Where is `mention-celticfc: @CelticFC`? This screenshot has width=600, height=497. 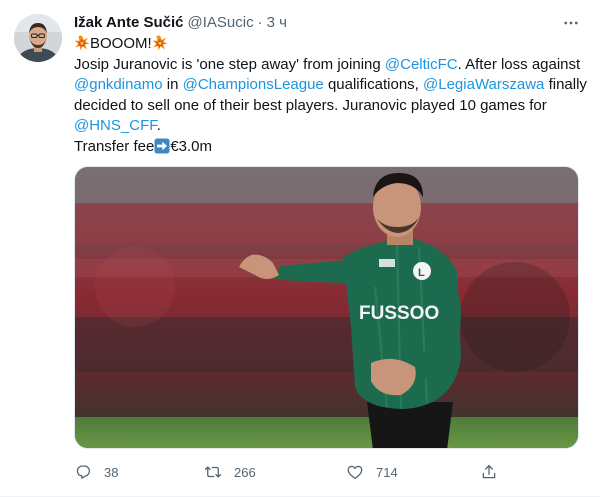 mention-celticfc: @CelticFC is located at coordinates (421, 64).